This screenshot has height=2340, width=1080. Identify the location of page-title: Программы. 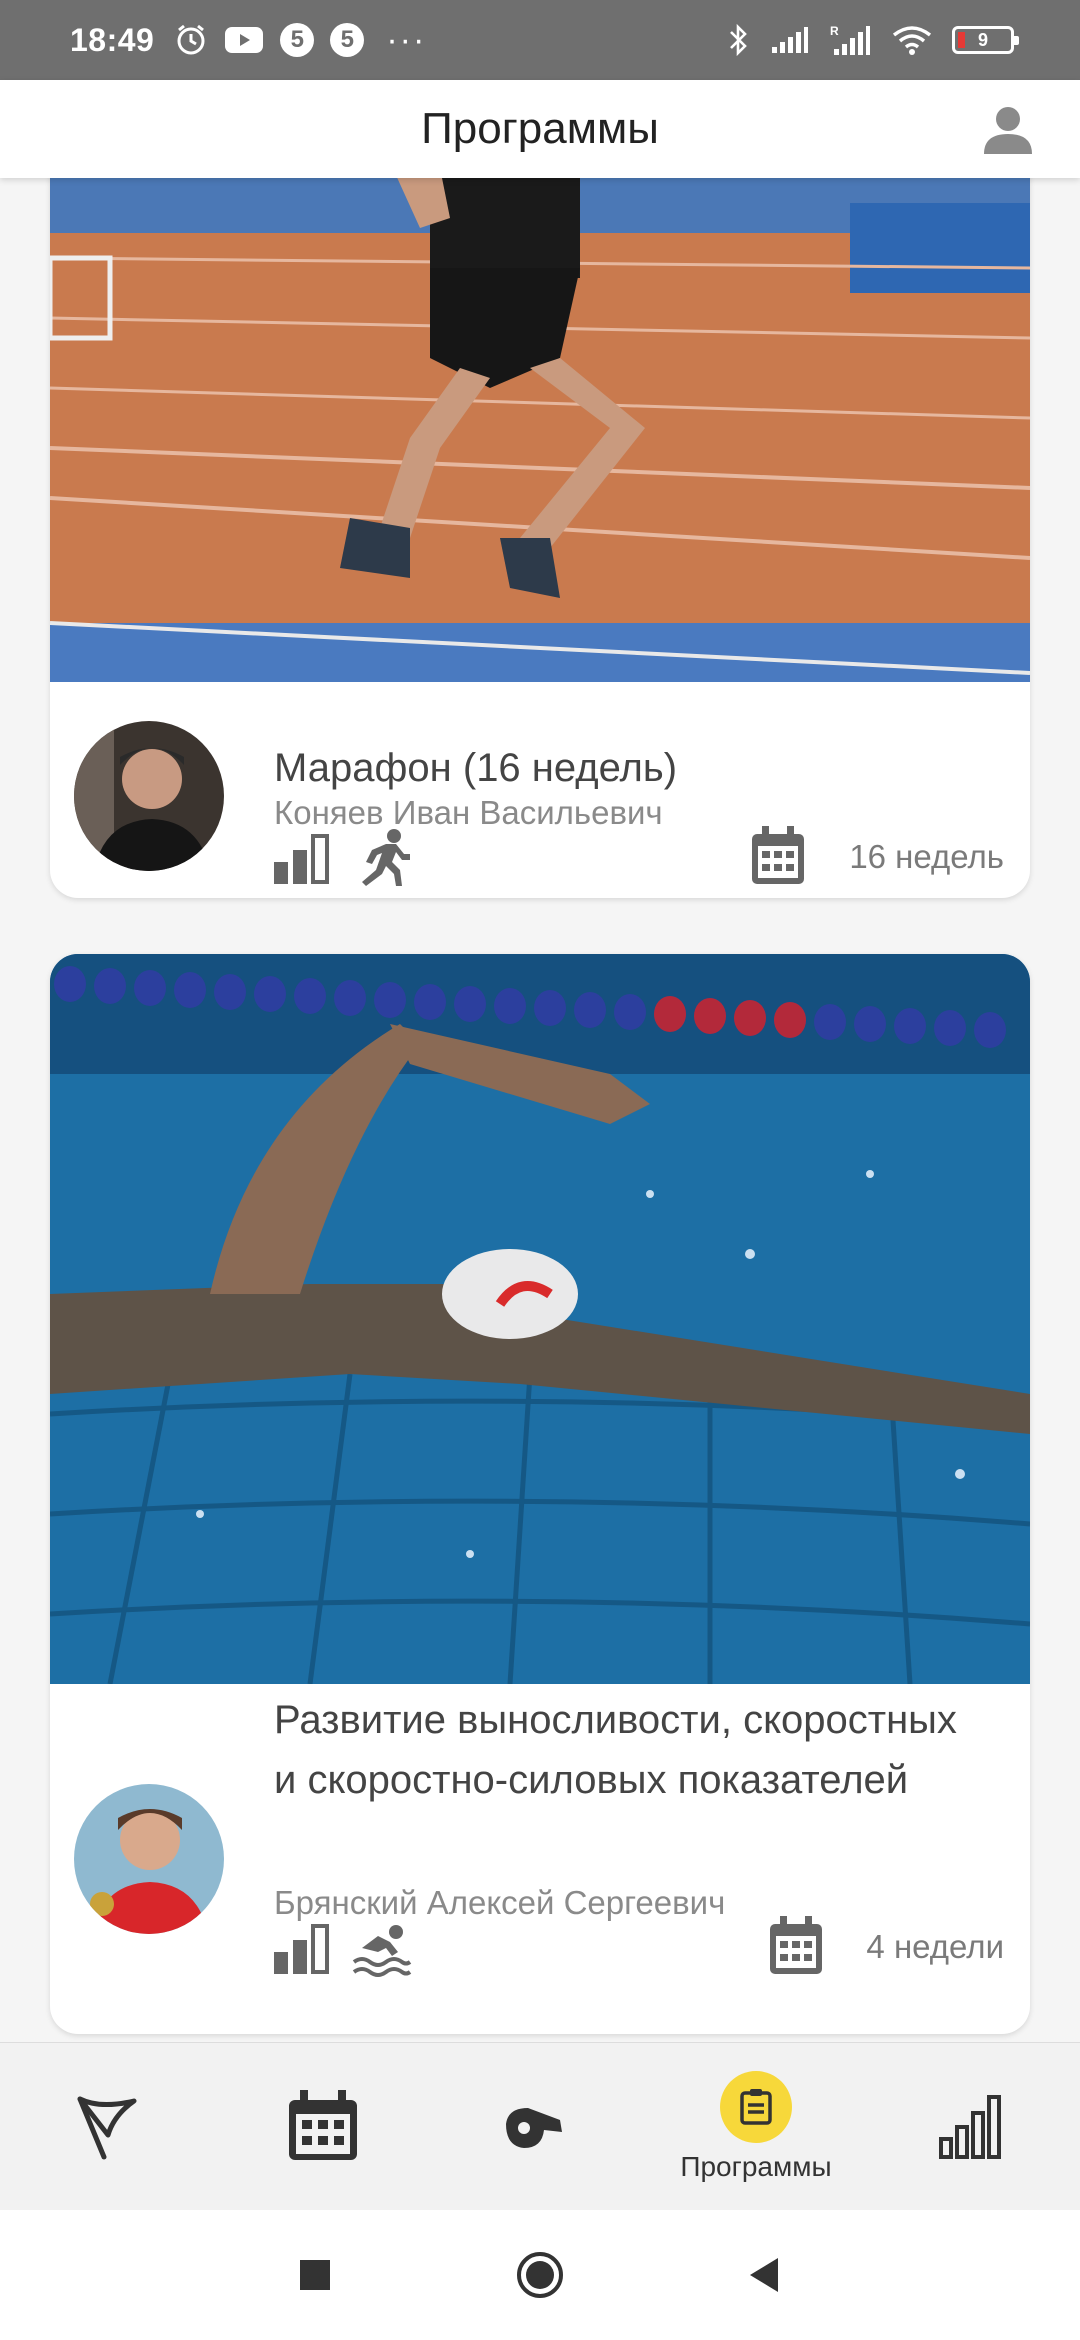
(540, 128).